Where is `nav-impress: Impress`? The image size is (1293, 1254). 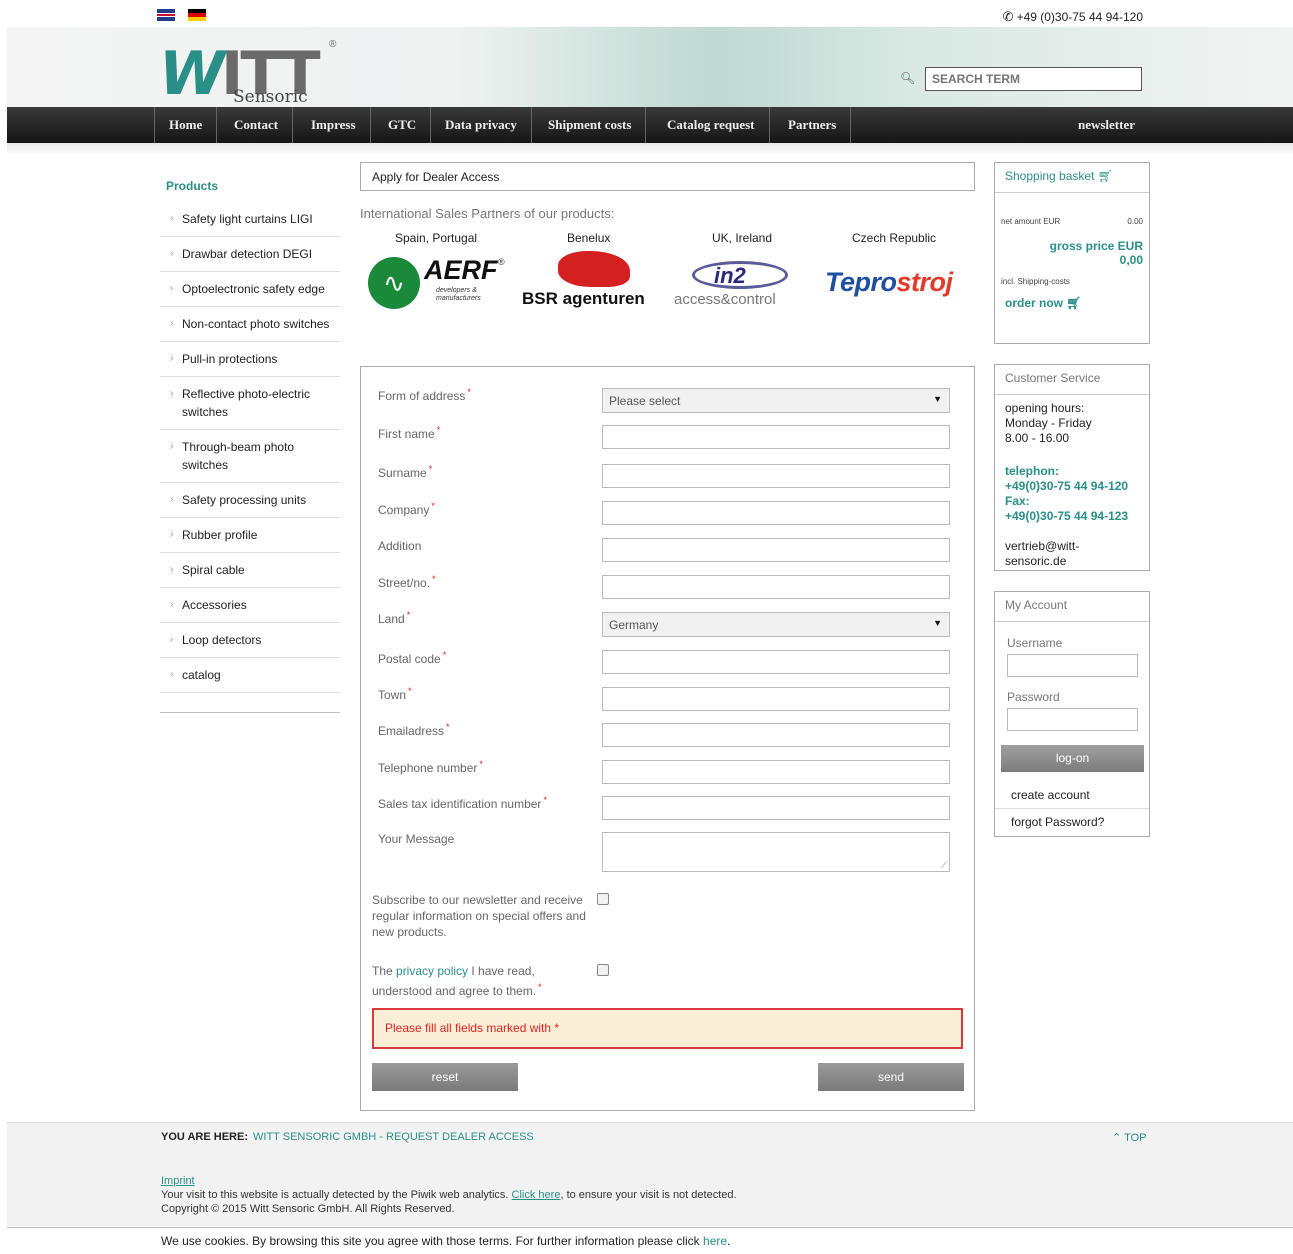
nav-impress: Impress is located at coordinates (334, 125).